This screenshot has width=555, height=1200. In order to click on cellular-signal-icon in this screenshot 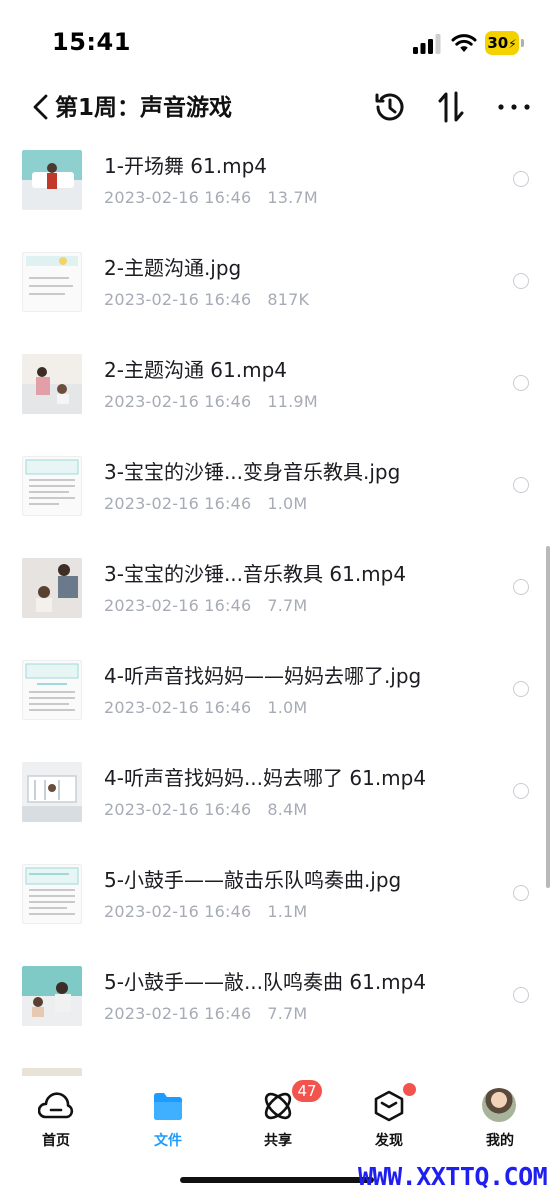, I will do `click(427, 44)`.